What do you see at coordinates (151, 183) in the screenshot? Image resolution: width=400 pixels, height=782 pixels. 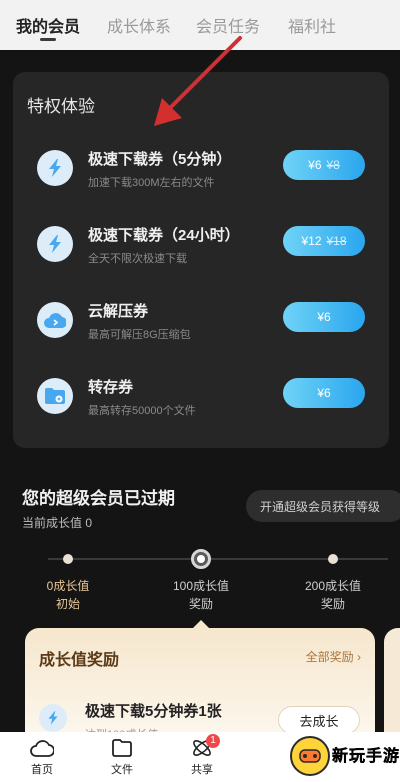 I see `privilege-item-desc: 加速下载300M左右的文件` at bounding box center [151, 183].